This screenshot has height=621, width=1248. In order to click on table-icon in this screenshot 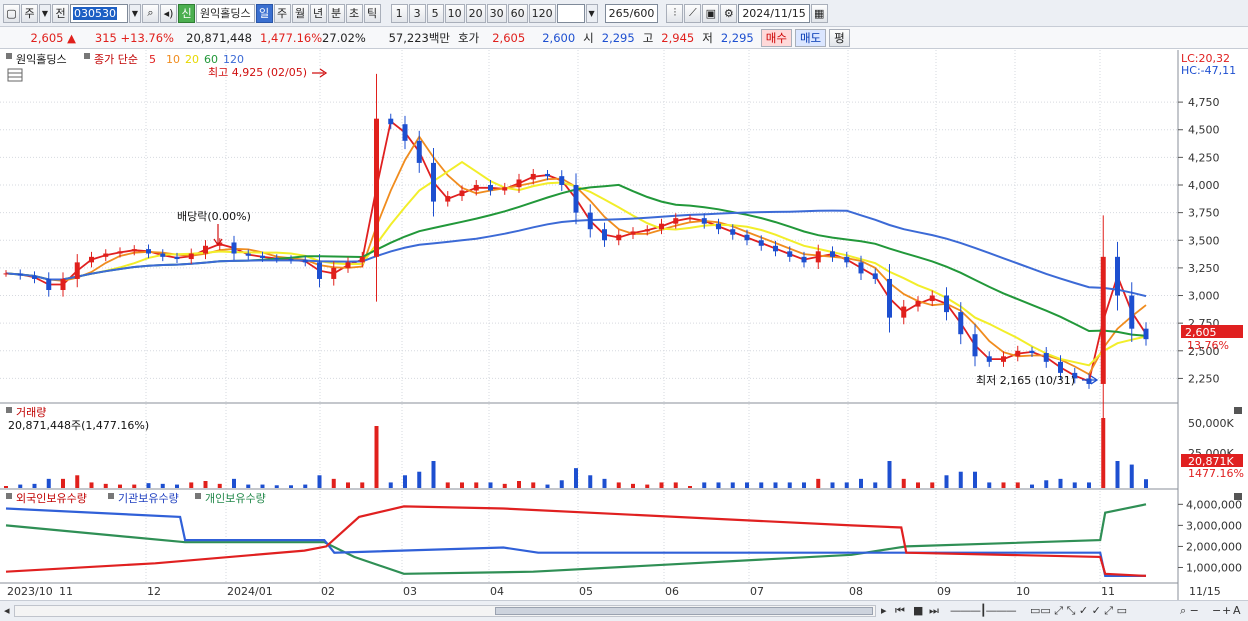, I will do `click(15, 75)`.